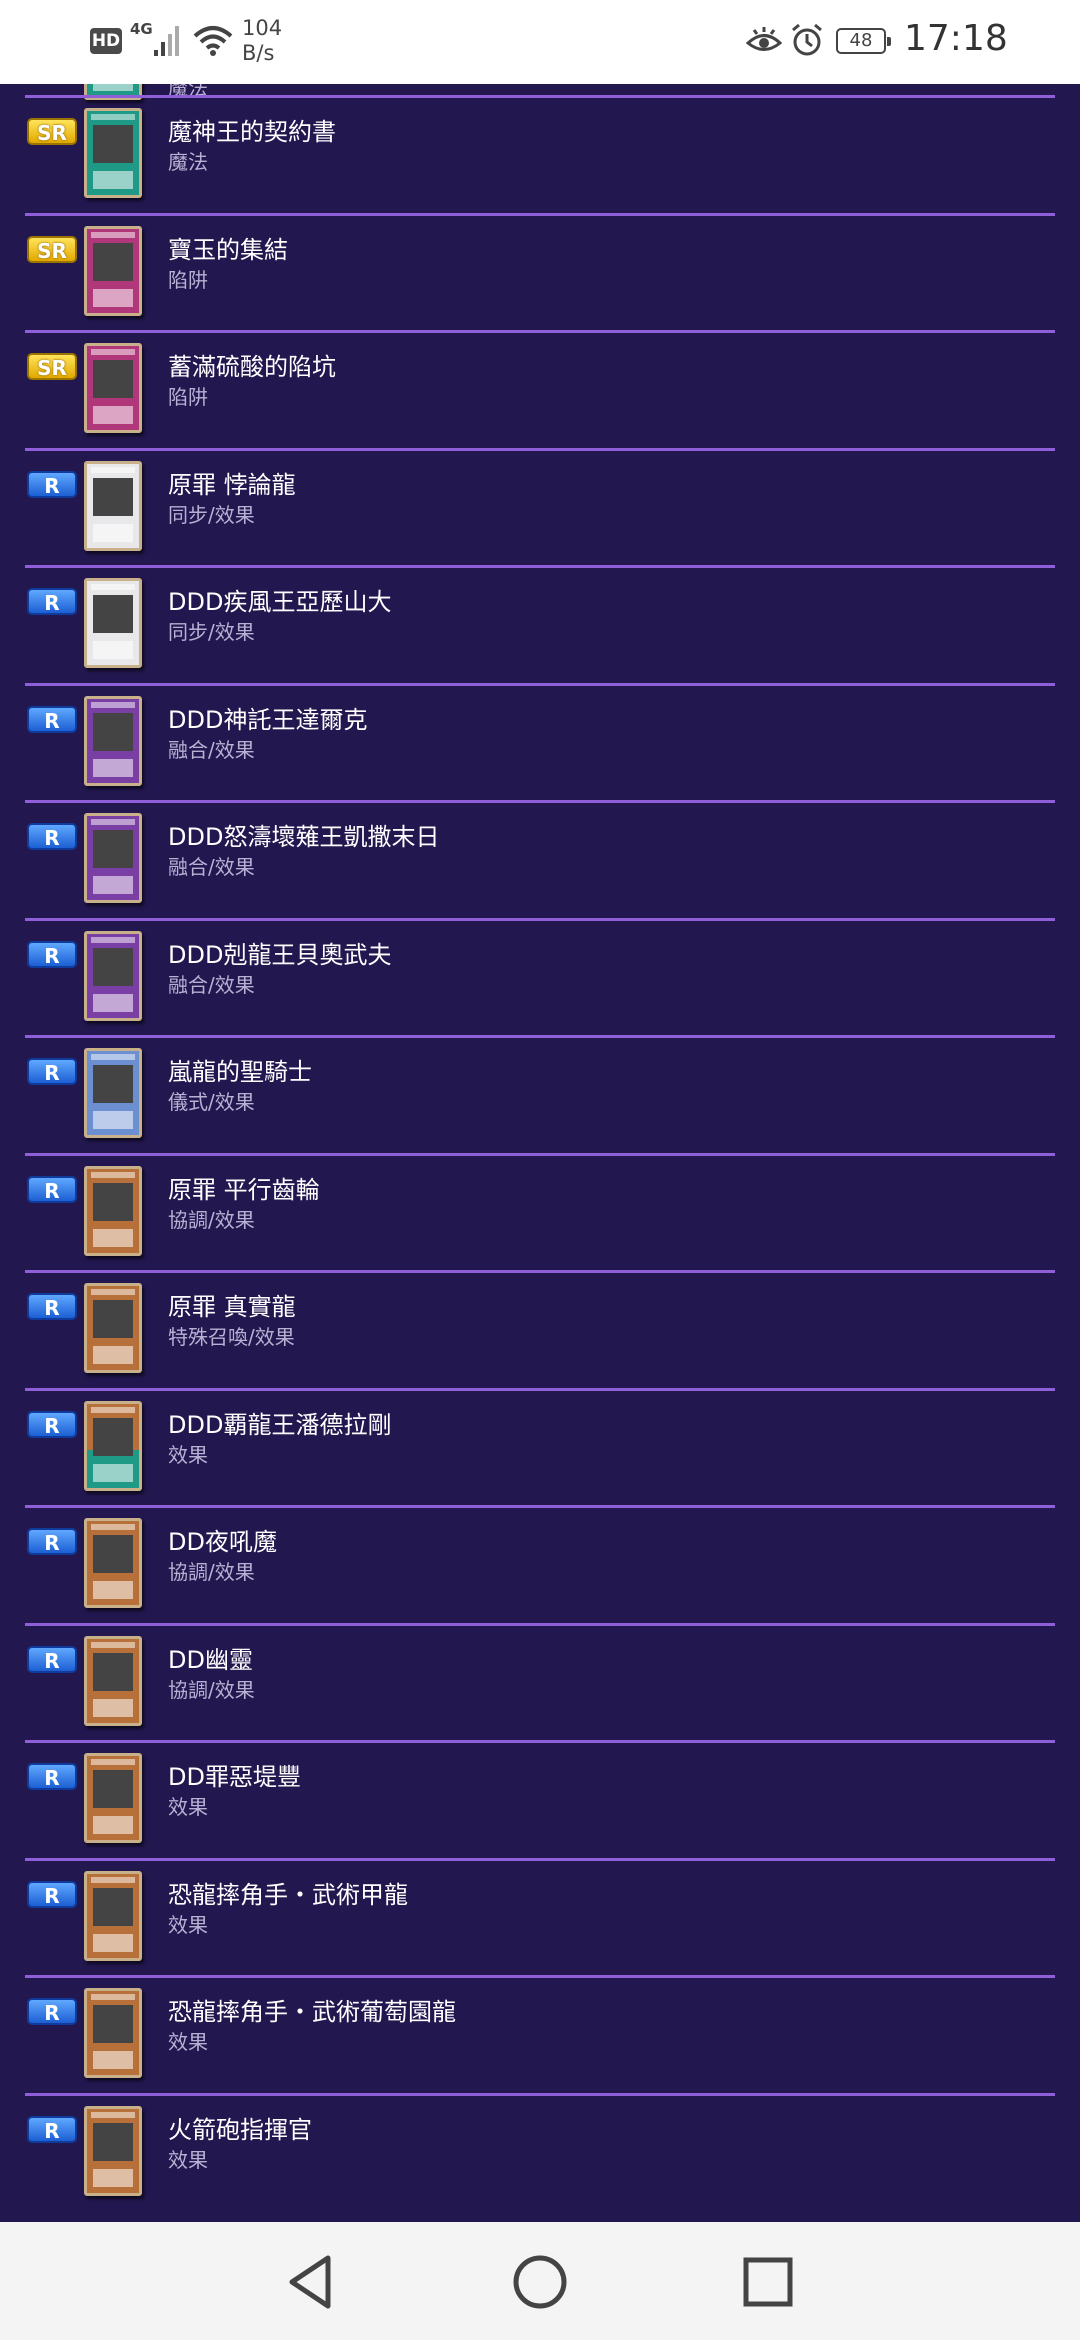 The width and height of the screenshot is (1080, 2340). I want to click on recents-square-icon, so click(768, 2282).